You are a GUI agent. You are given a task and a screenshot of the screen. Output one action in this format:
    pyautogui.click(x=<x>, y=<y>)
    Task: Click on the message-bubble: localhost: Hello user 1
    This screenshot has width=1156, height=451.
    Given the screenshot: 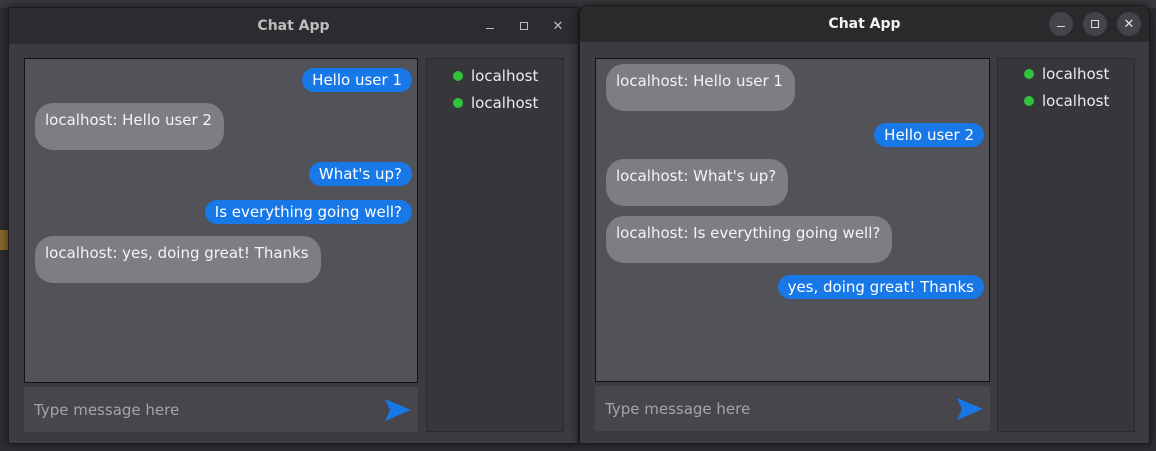 What is the action you would take?
    pyautogui.click(x=700, y=87)
    